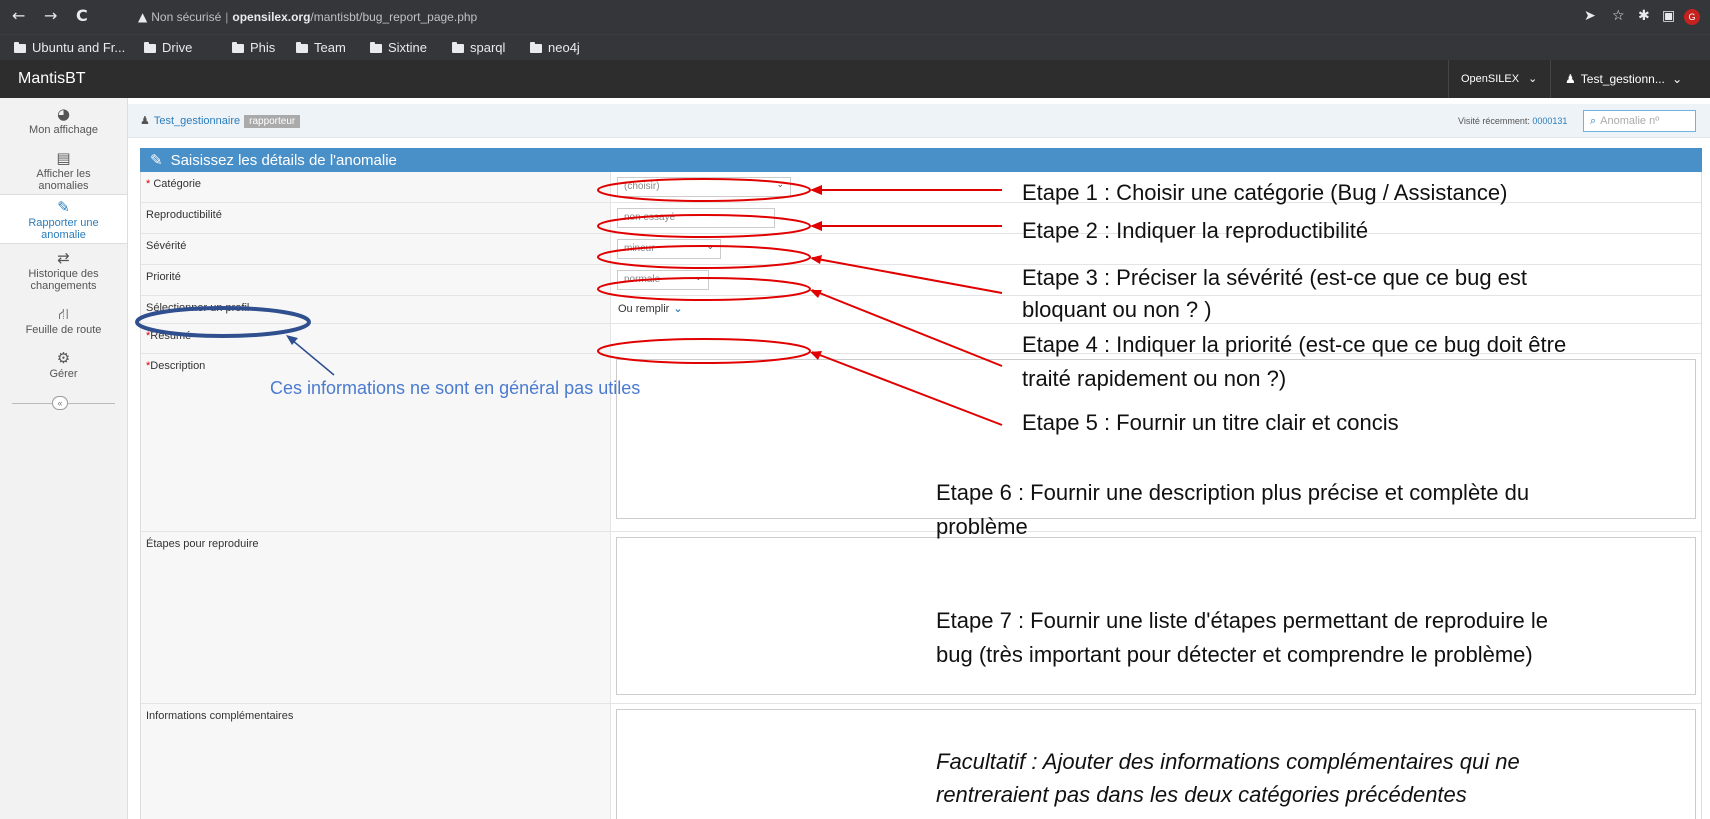  What do you see at coordinates (921, 249) in the screenshot?
I see `row-severity: Sévérité mineur ⌄` at bounding box center [921, 249].